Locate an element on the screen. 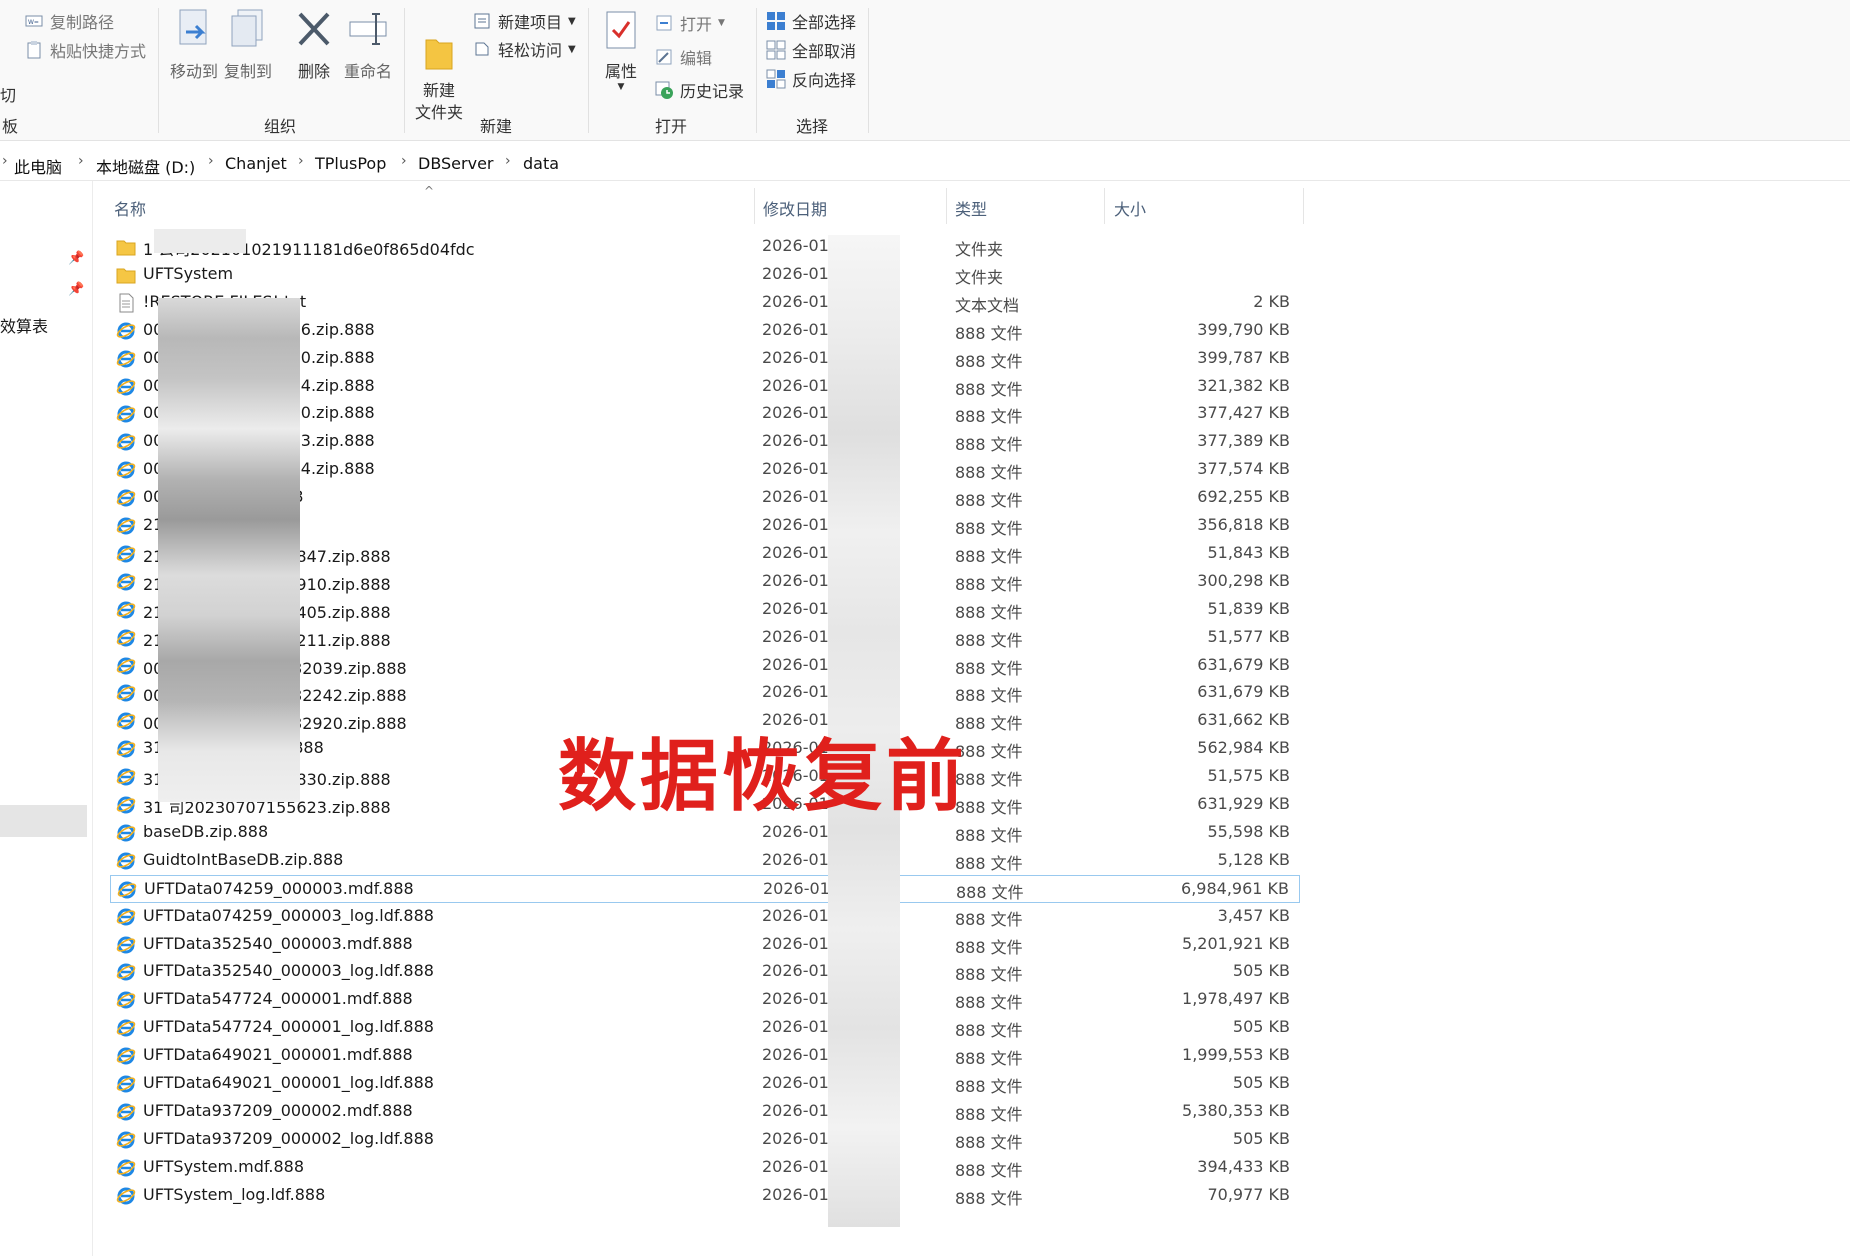 This screenshot has height=1256, width=1850. easy-access-button: 轻松访问 ▼ is located at coordinates (524, 49).